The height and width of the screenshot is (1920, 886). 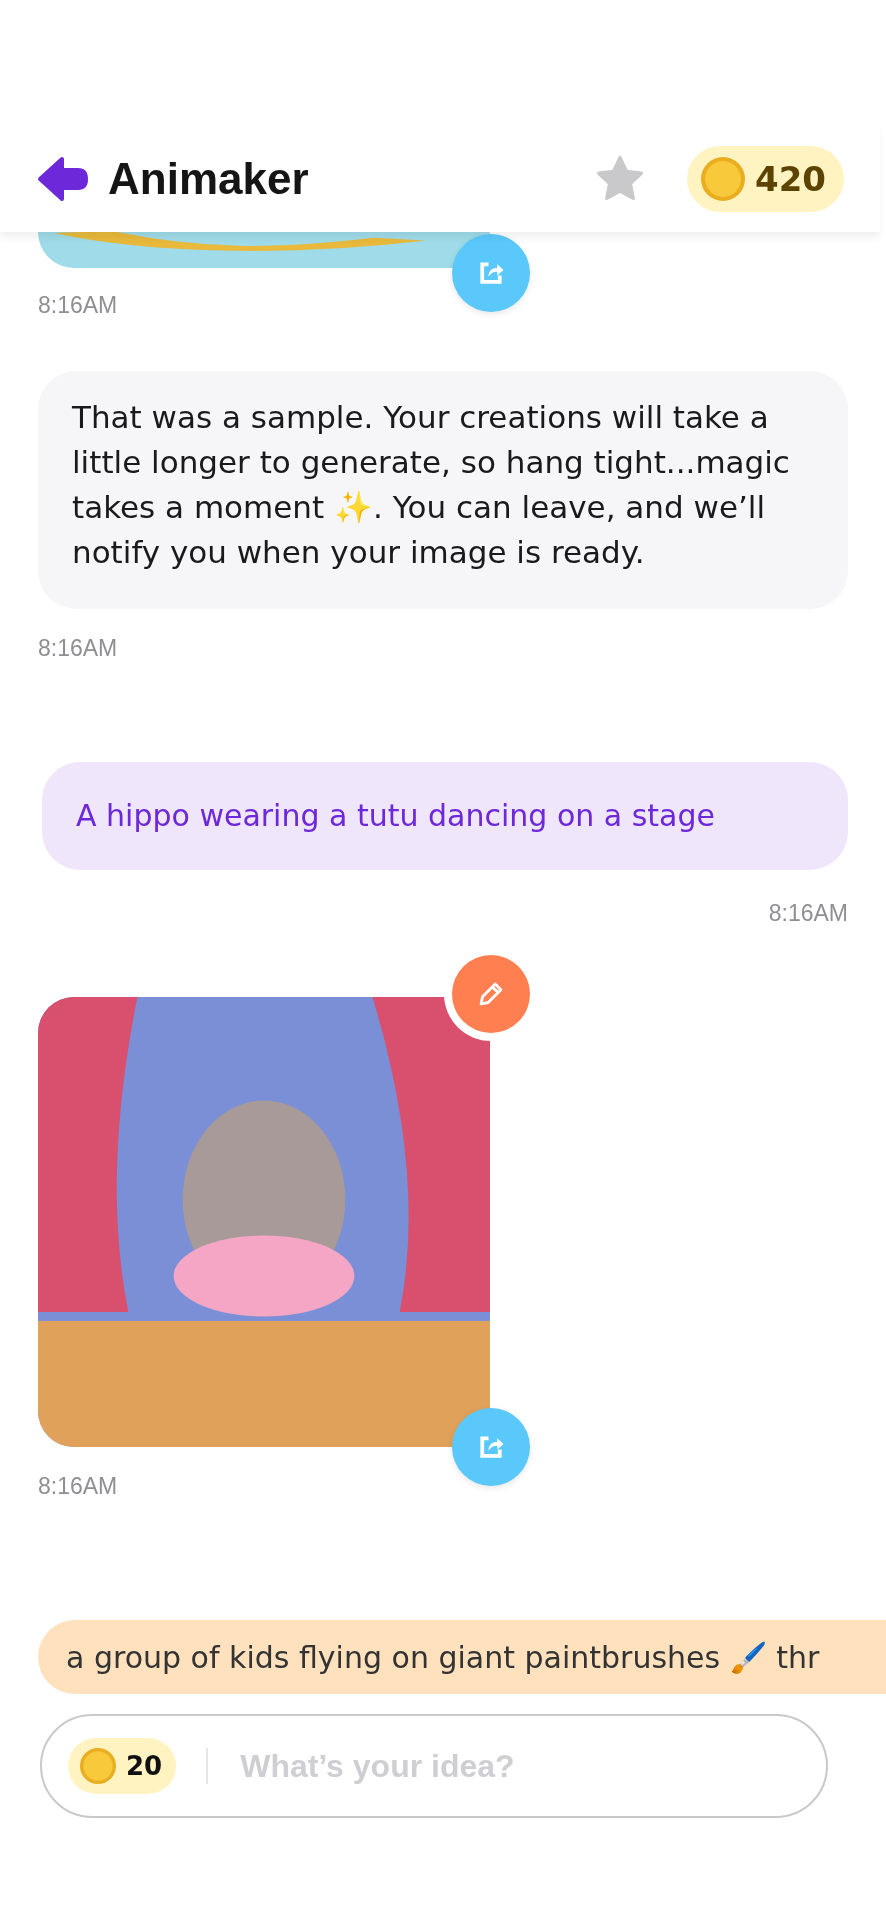 I want to click on app-title: Animaker, so click(x=209, y=178).